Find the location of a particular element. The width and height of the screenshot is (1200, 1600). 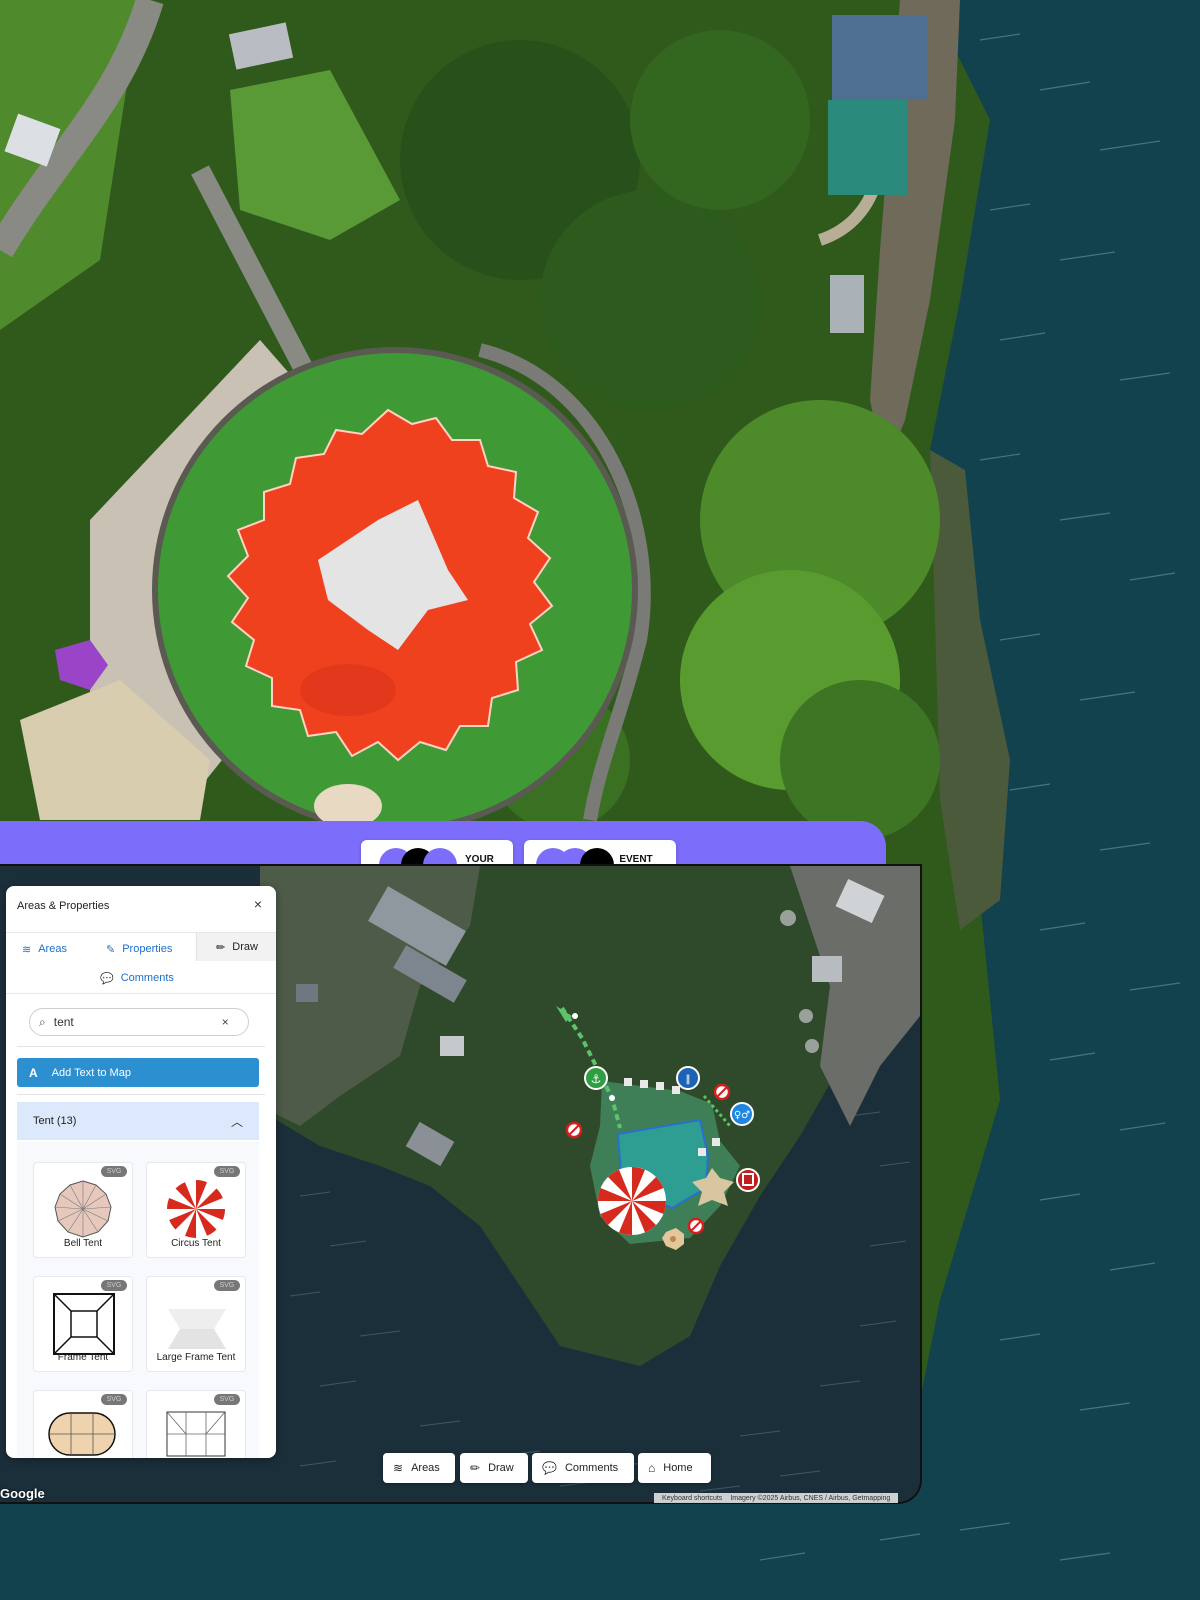

grid-tent-icon is located at coordinates (196, 1434).